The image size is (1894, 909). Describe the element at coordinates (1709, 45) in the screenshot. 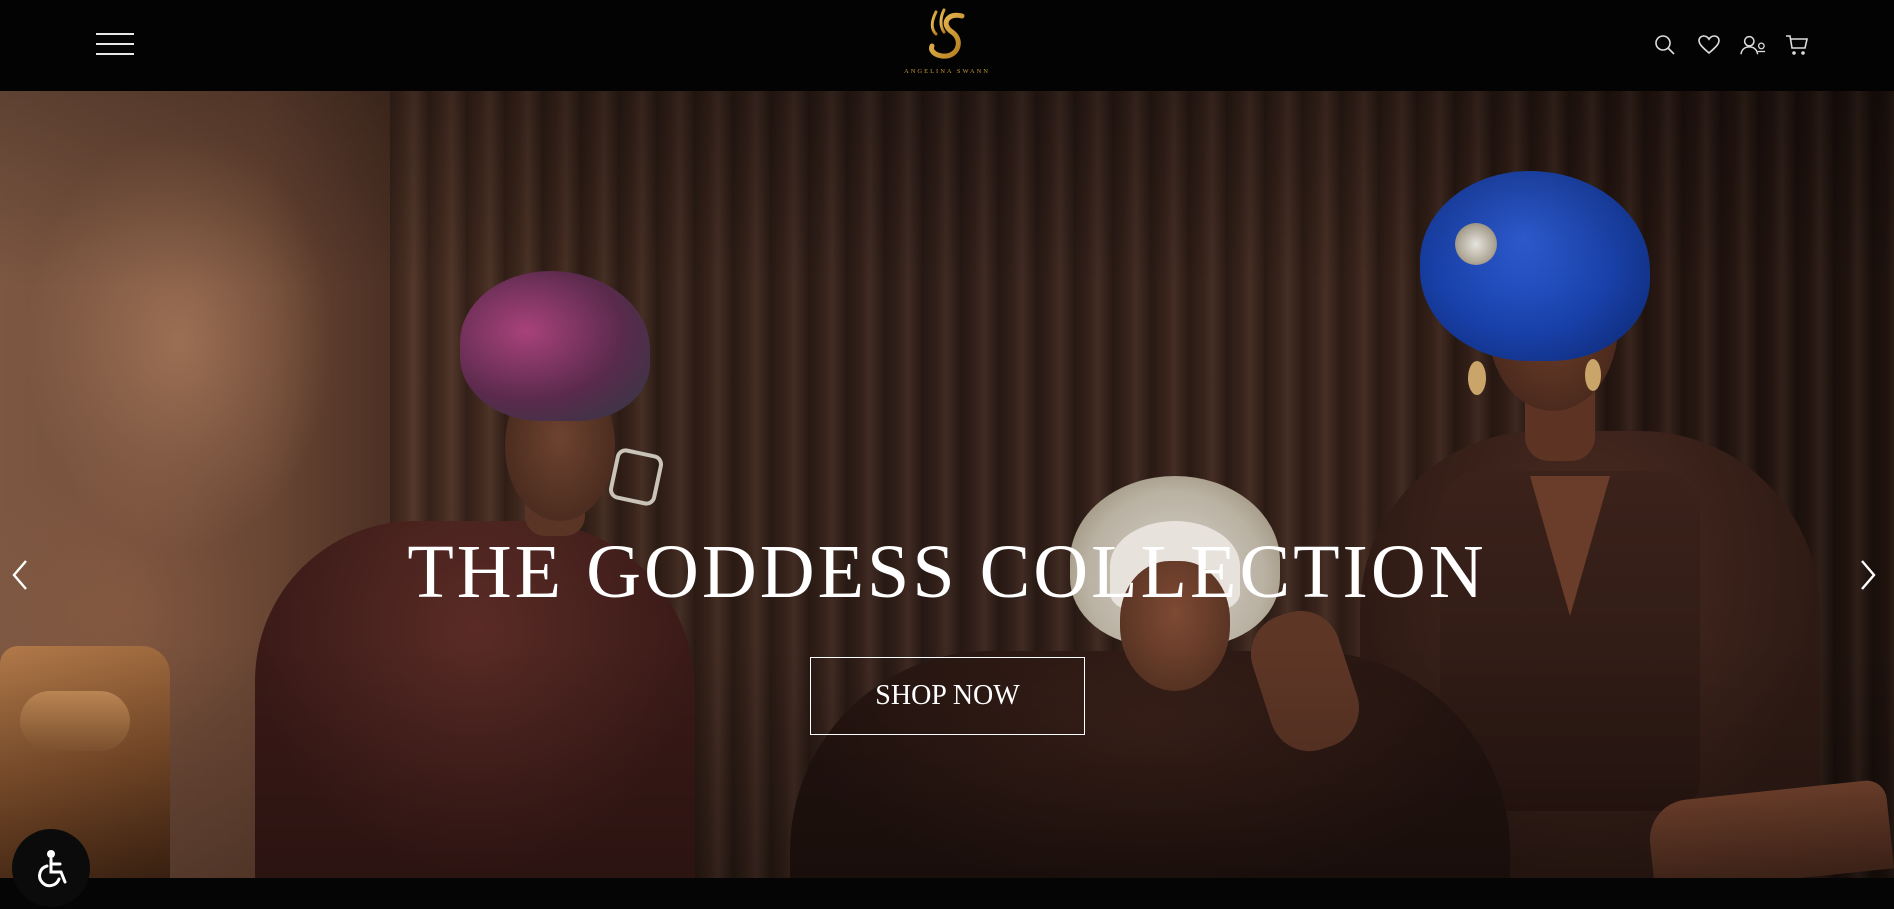

I see `heart-icon` at that location.